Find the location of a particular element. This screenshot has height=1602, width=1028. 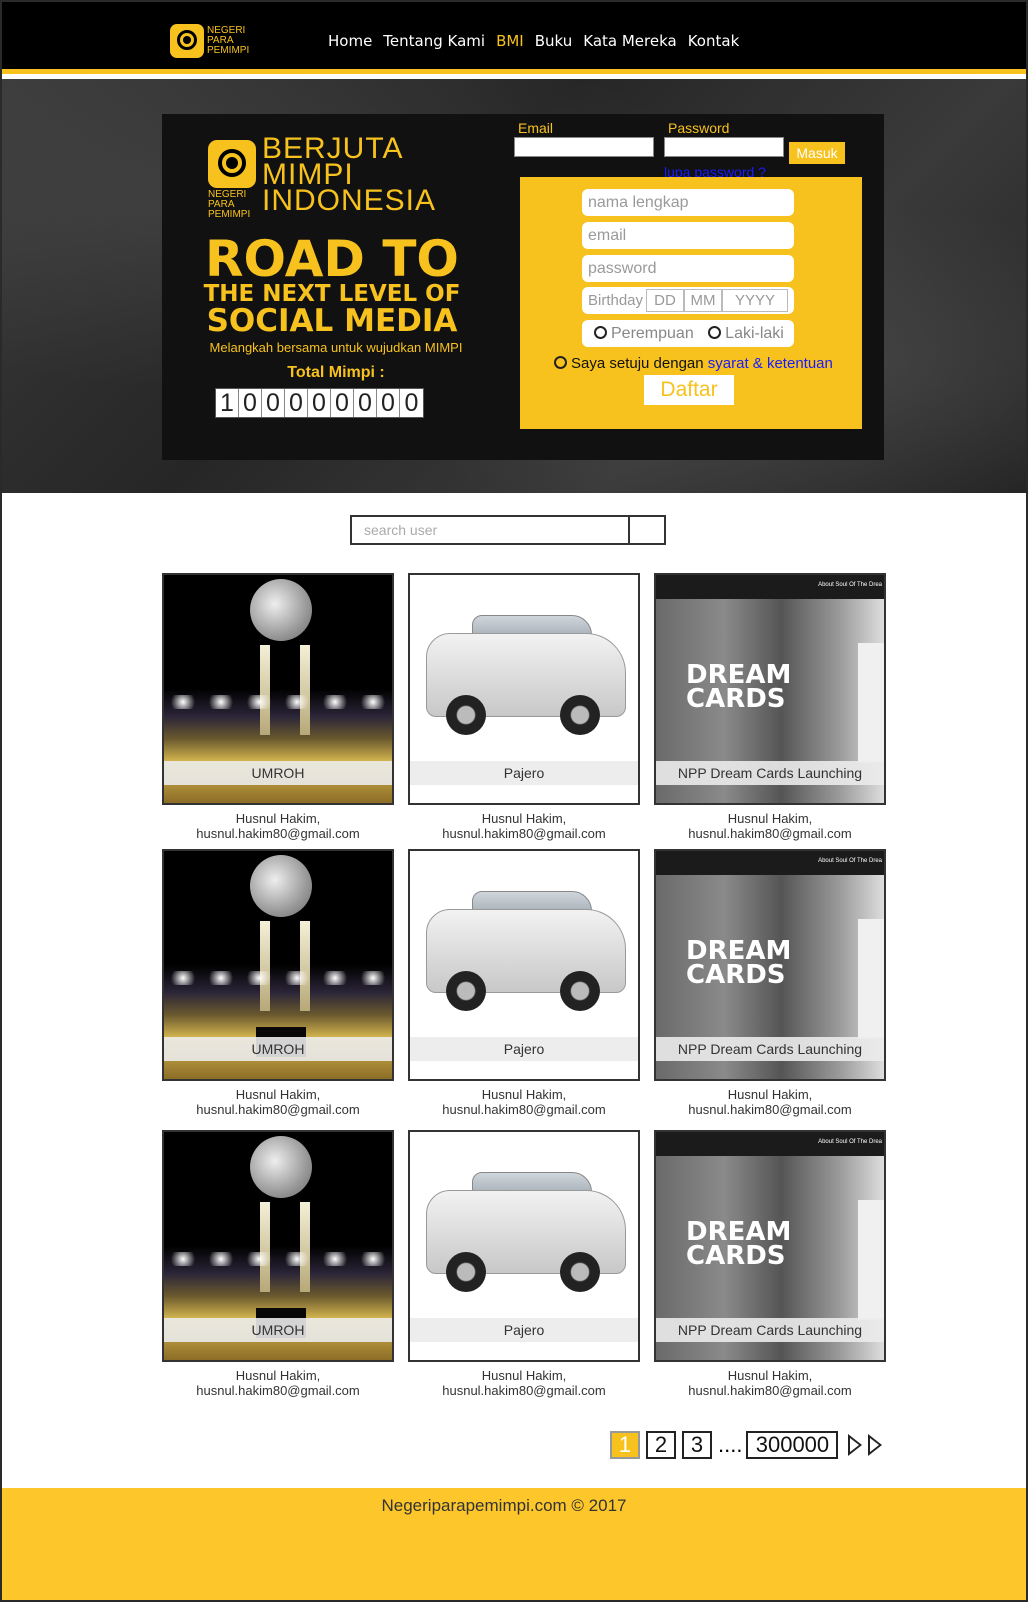

brand-title-line: INDONESIA is located at coordinates (349, 200).